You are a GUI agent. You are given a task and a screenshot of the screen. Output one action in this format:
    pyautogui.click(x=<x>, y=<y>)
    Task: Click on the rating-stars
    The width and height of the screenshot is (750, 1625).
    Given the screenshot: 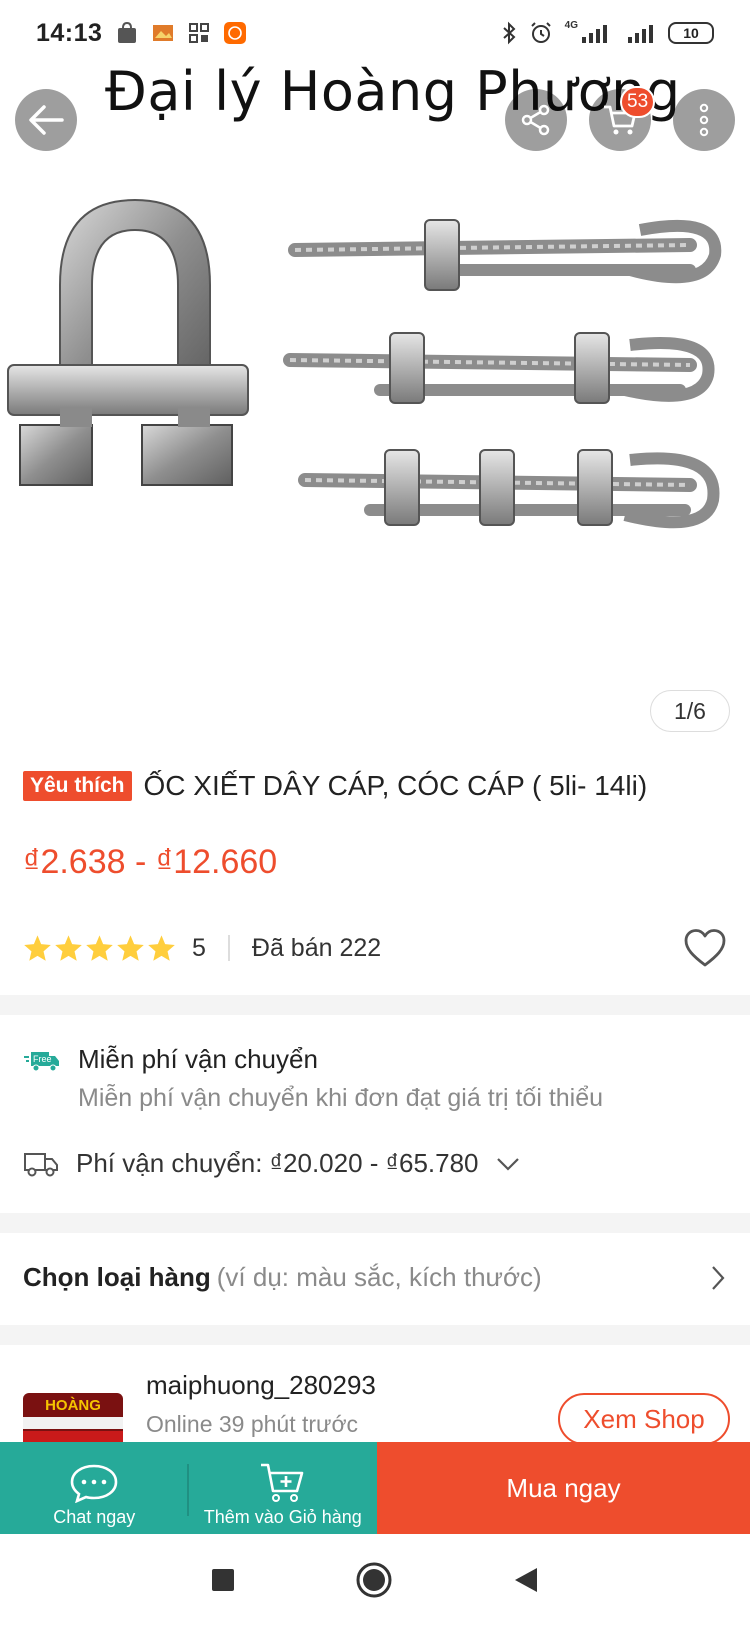 What is the action you would take?
    pyautogui.click(x=99, y=948)
    